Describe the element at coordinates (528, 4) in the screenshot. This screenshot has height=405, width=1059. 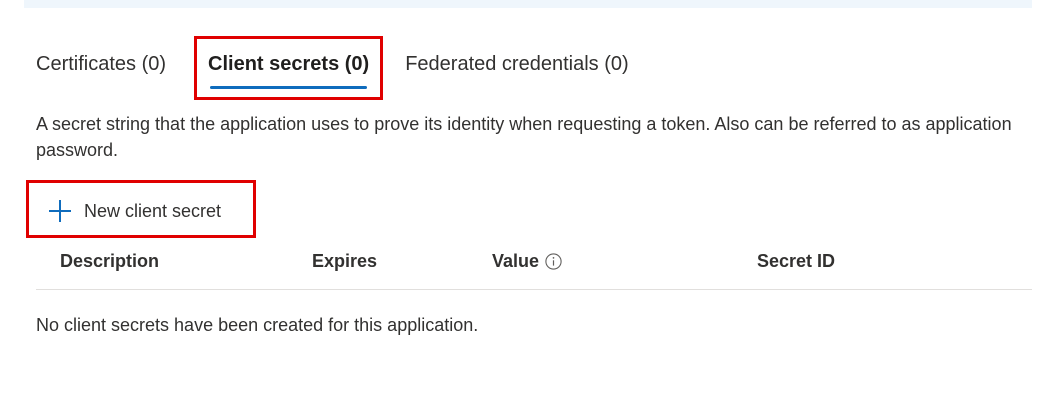
I see `info-banner` at that location.